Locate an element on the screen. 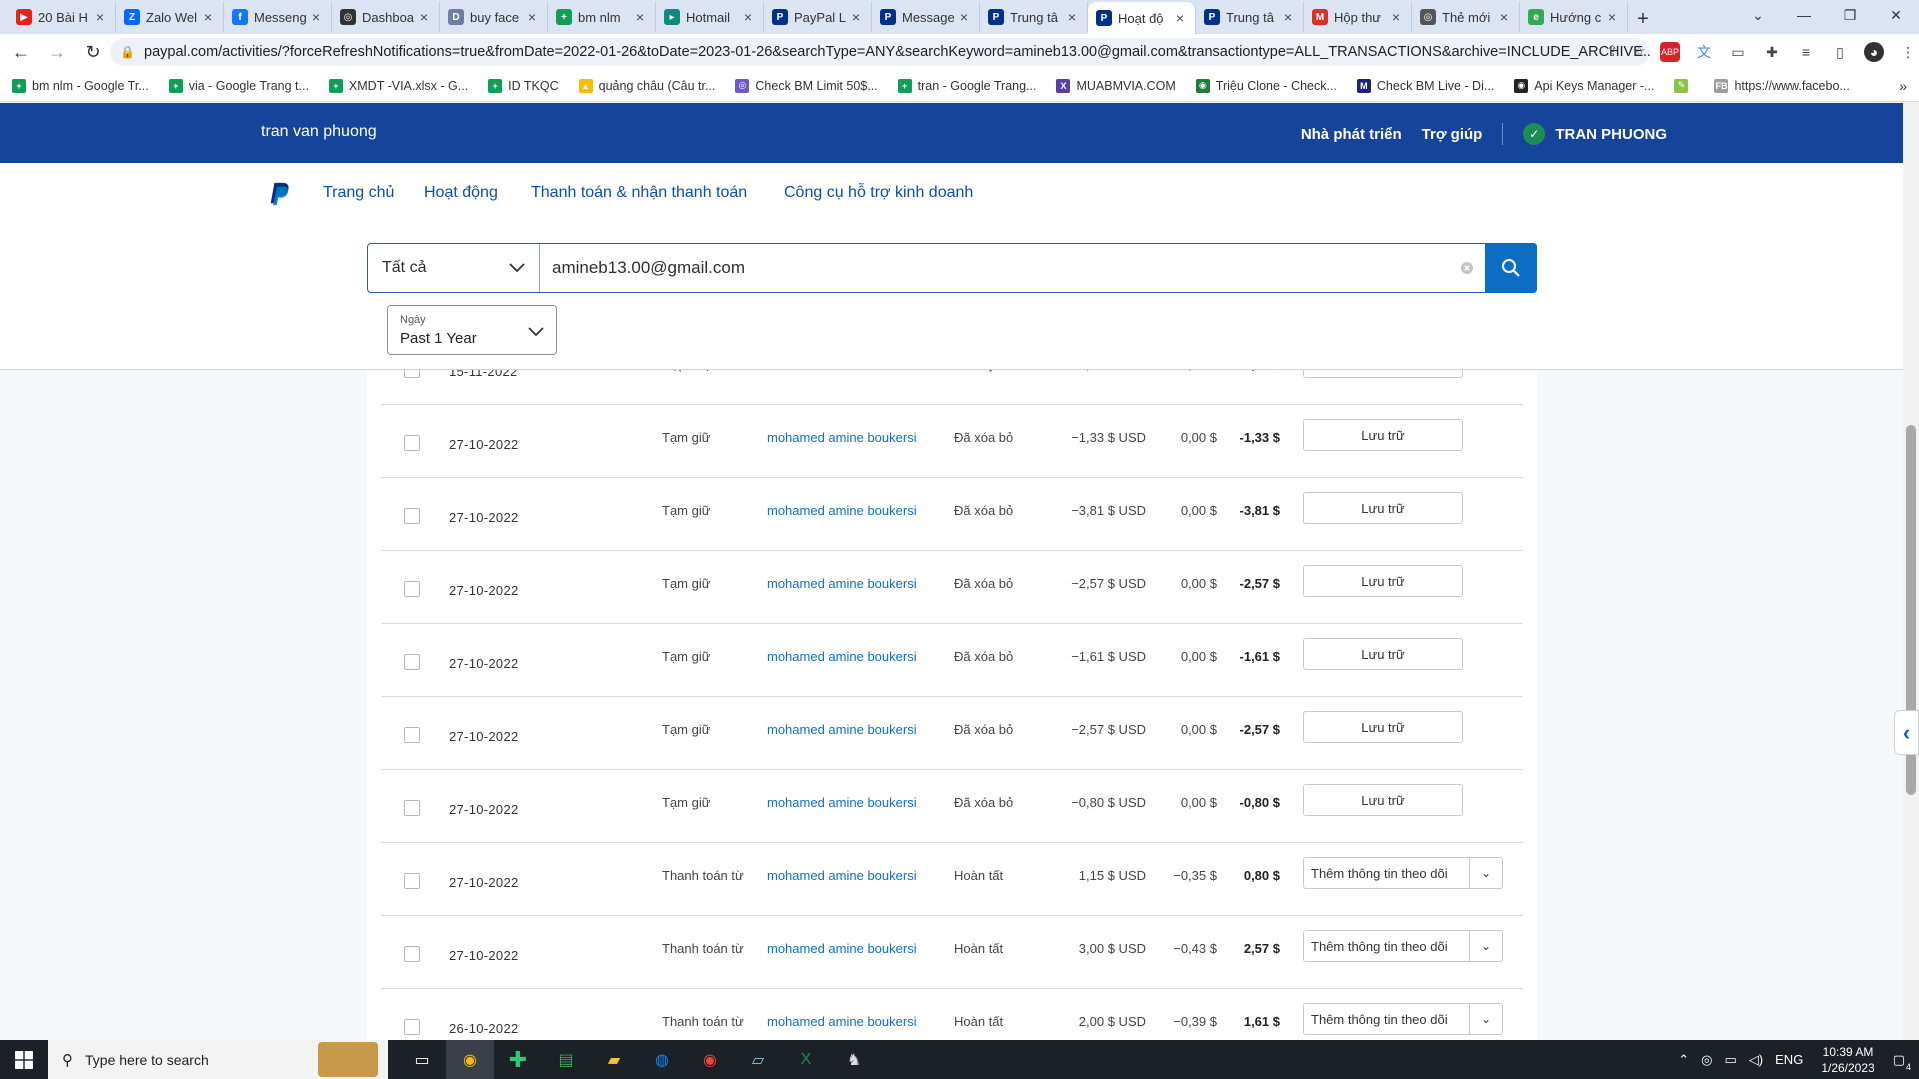 This screenshot has height=1079, width=1919. cast-extension-icon: ▭ is located at coordinates (1738, 52).